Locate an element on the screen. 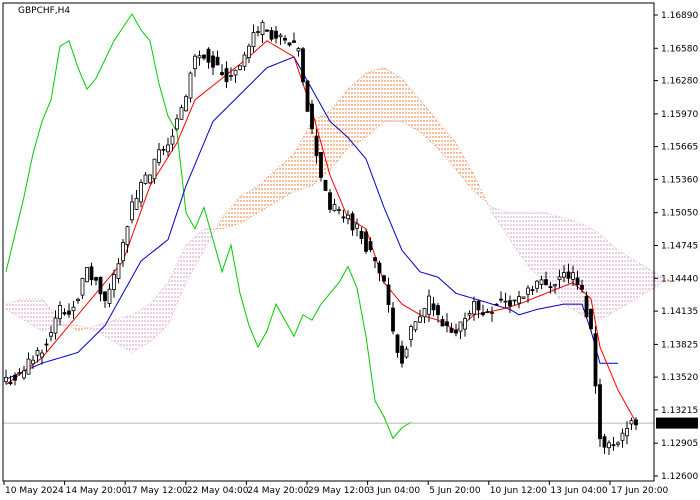 The height and width of the screenshot is (500, 700). x-tick-label: 17 May 12:00 is located at coordinates (157, 491).